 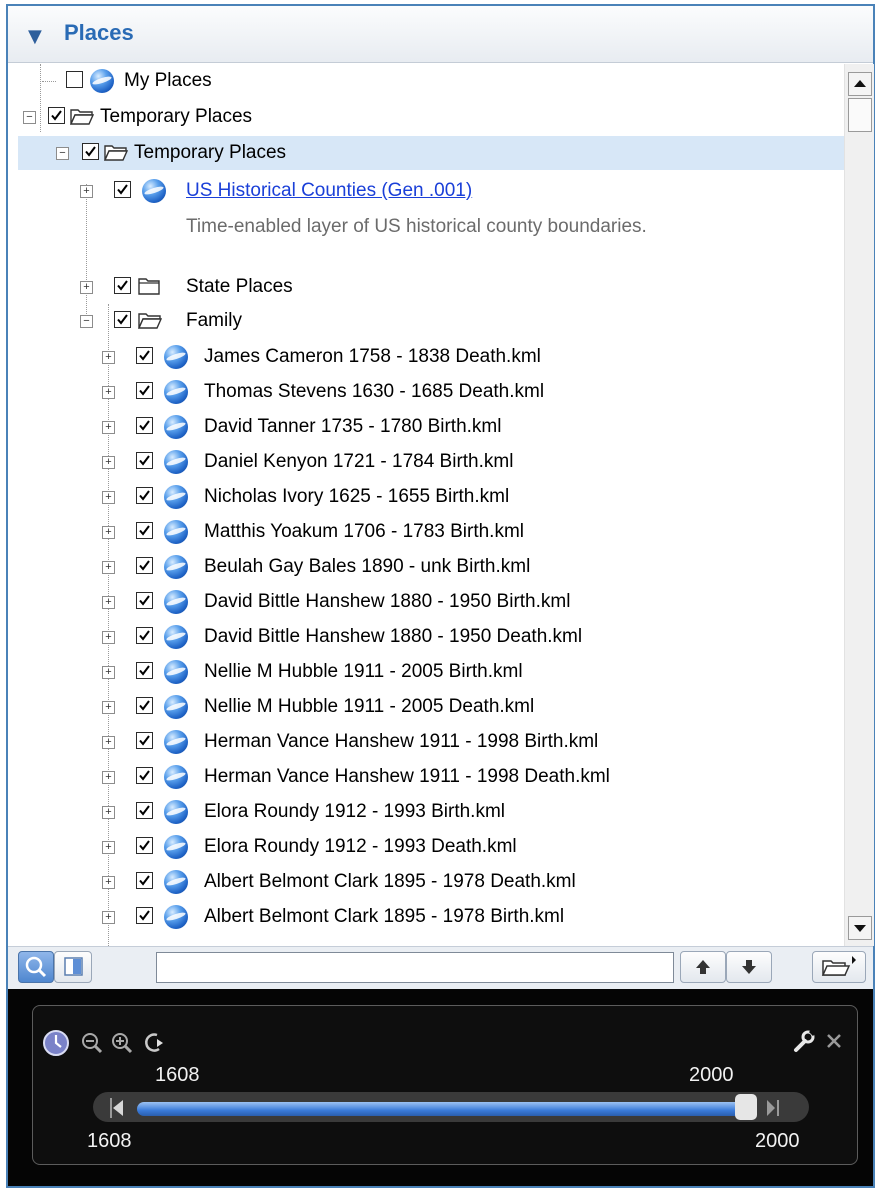 What do you see at coordinates (834, 1041) in the screenshot?
I see `close-icon` at bounding box center [834, 1041].